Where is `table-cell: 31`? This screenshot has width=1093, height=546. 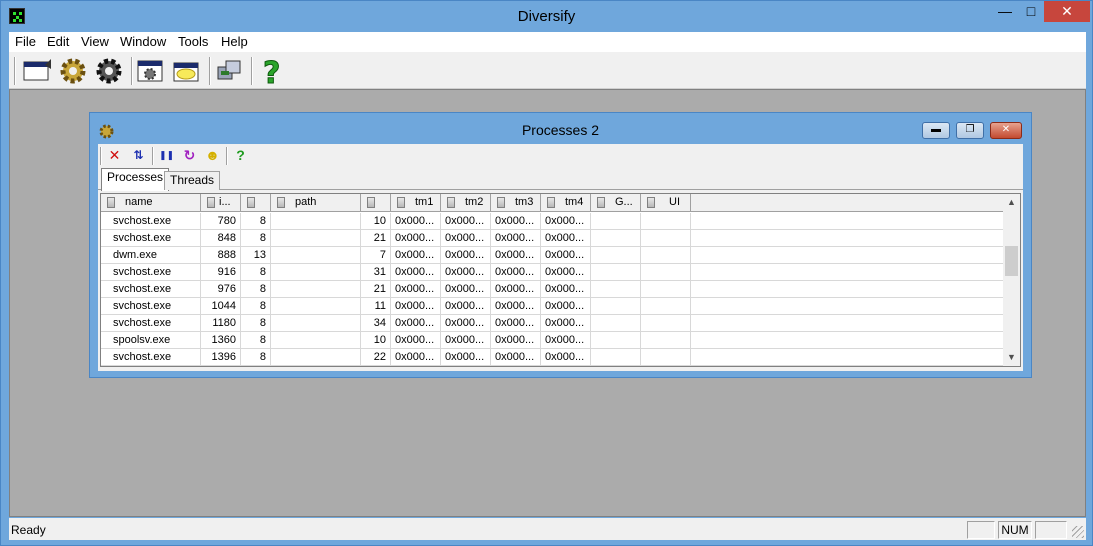
table-cell: 31 is located at coordinates (376, 272).